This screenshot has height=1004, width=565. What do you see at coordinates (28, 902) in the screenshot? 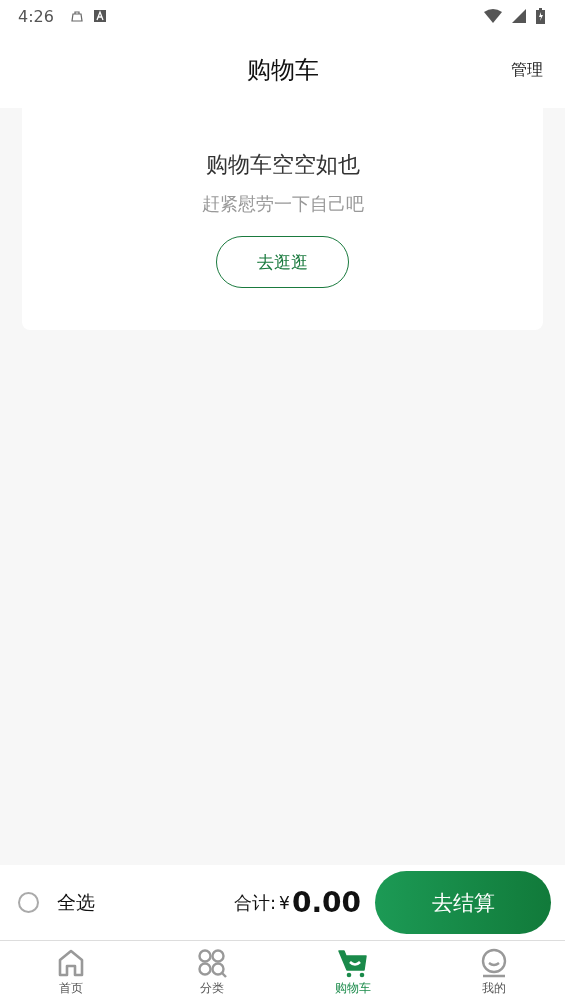
I see `select-all-checkbox` at bounding box center [28, 902].